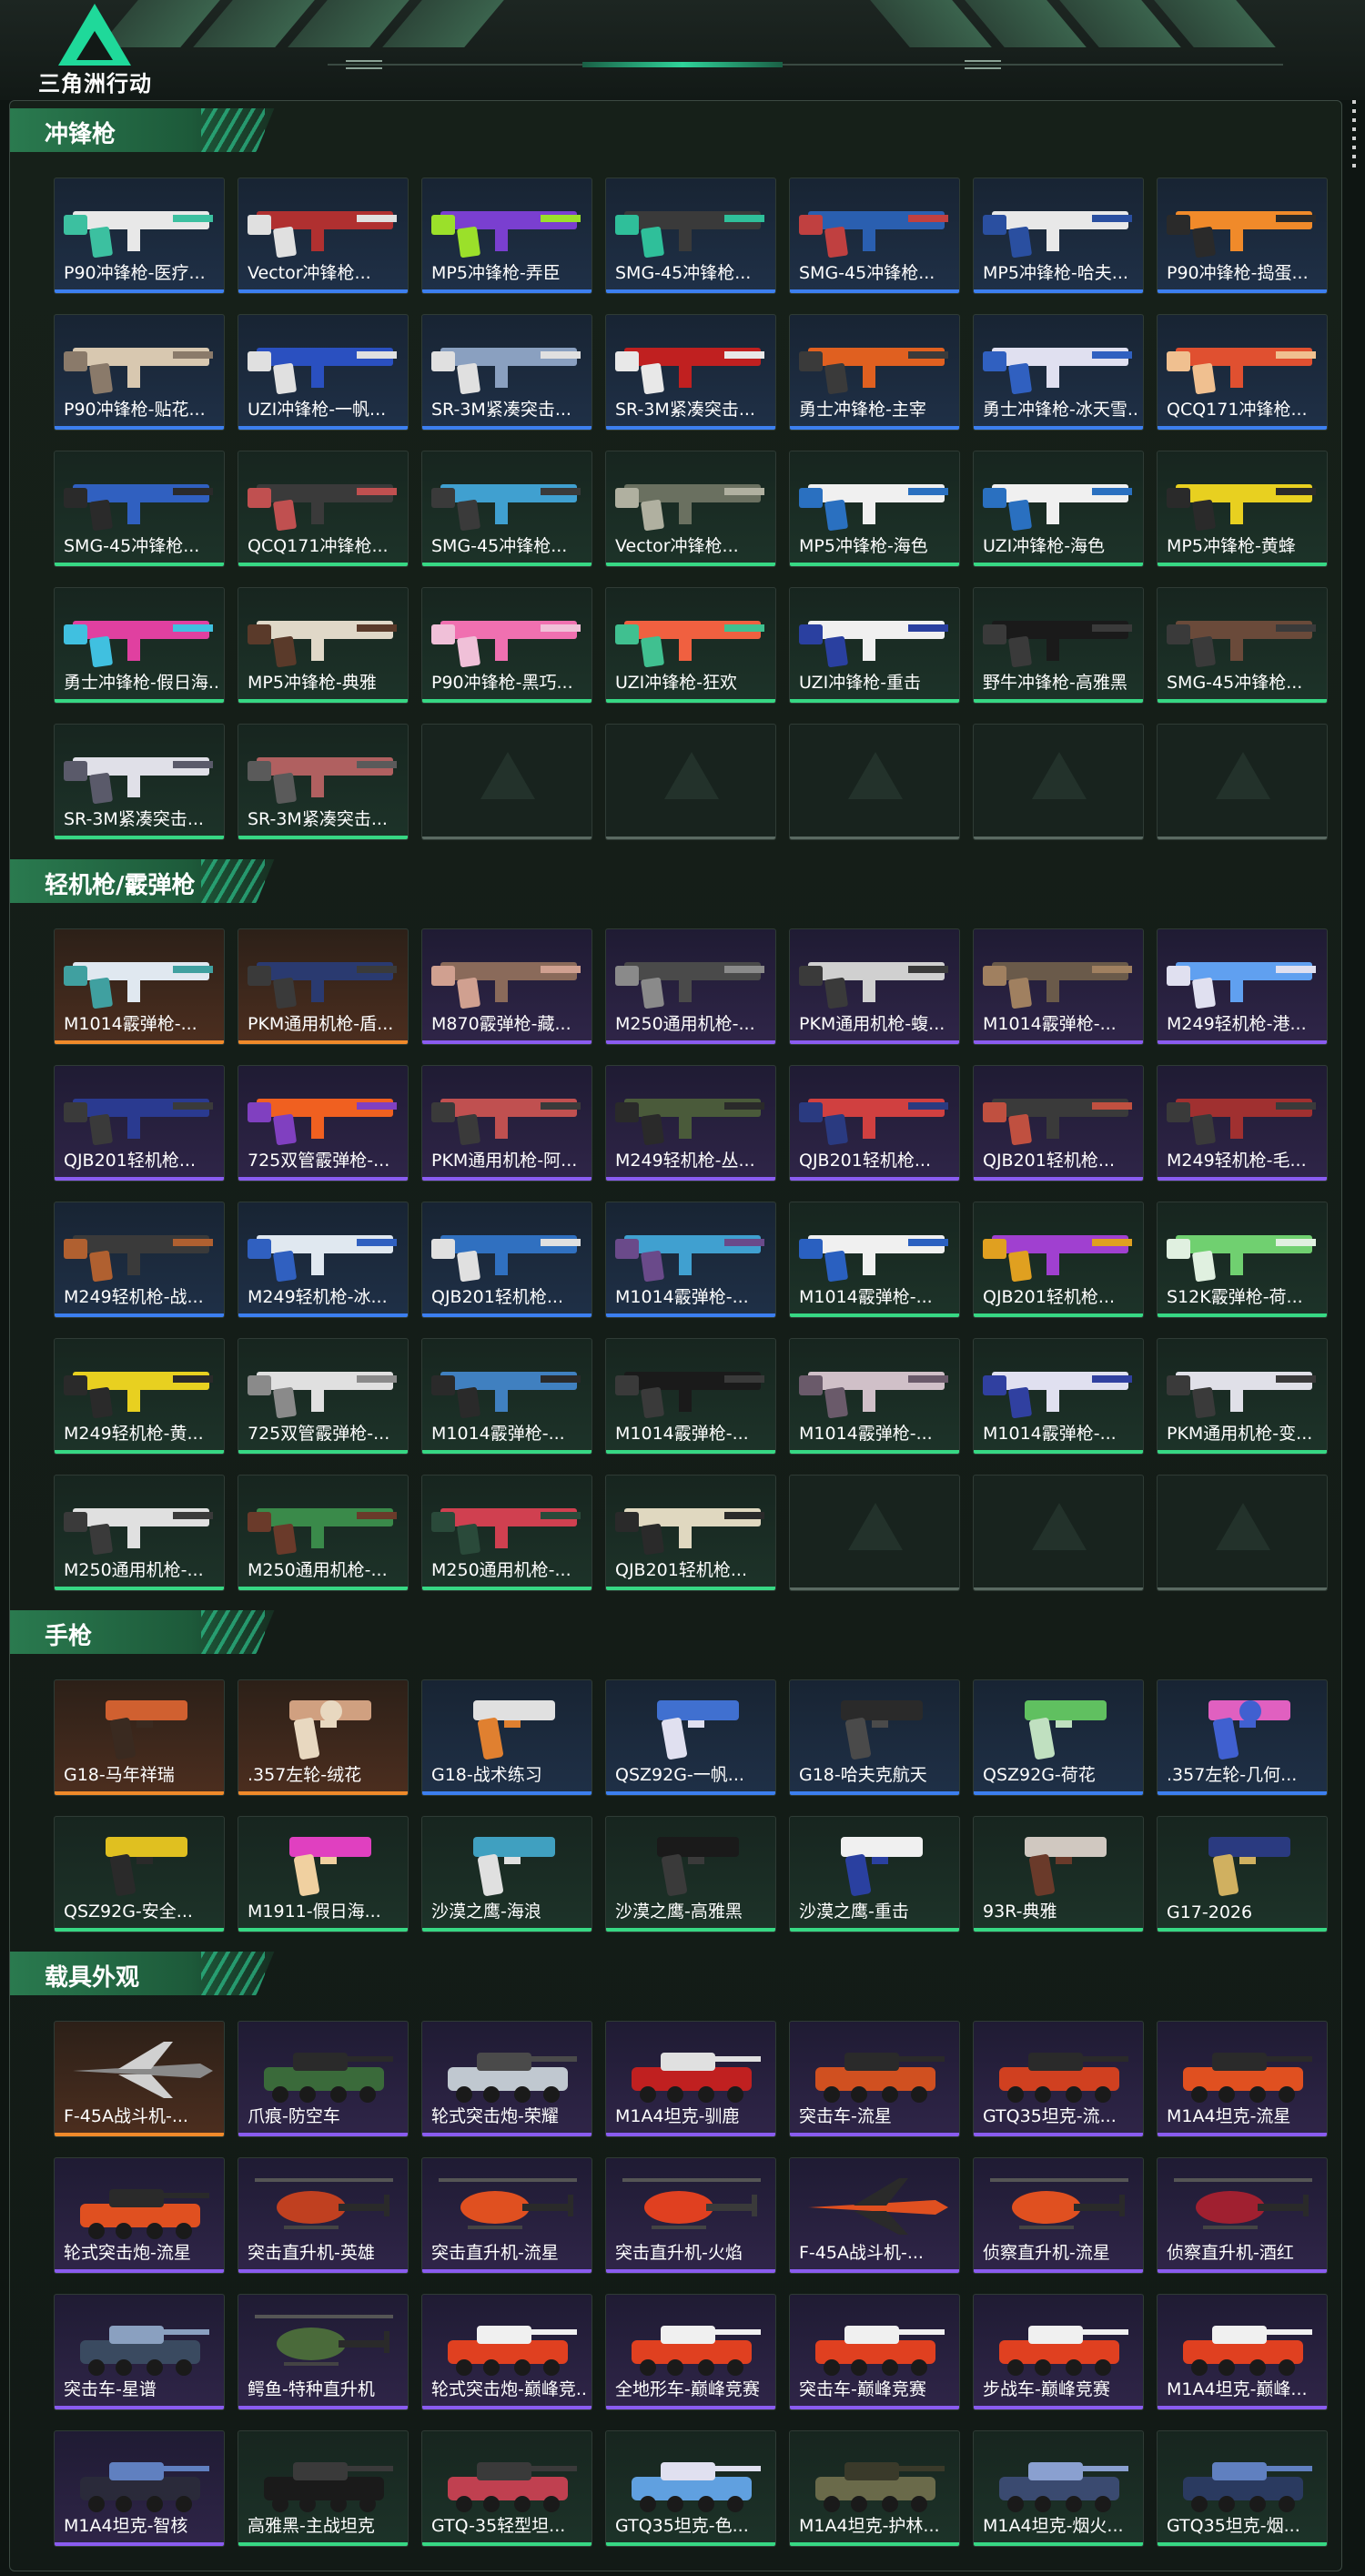  Describe the element at coordinates (139, 2488) in the screenshot. I see `skin-card: M1A4坦克-智核` at that location.